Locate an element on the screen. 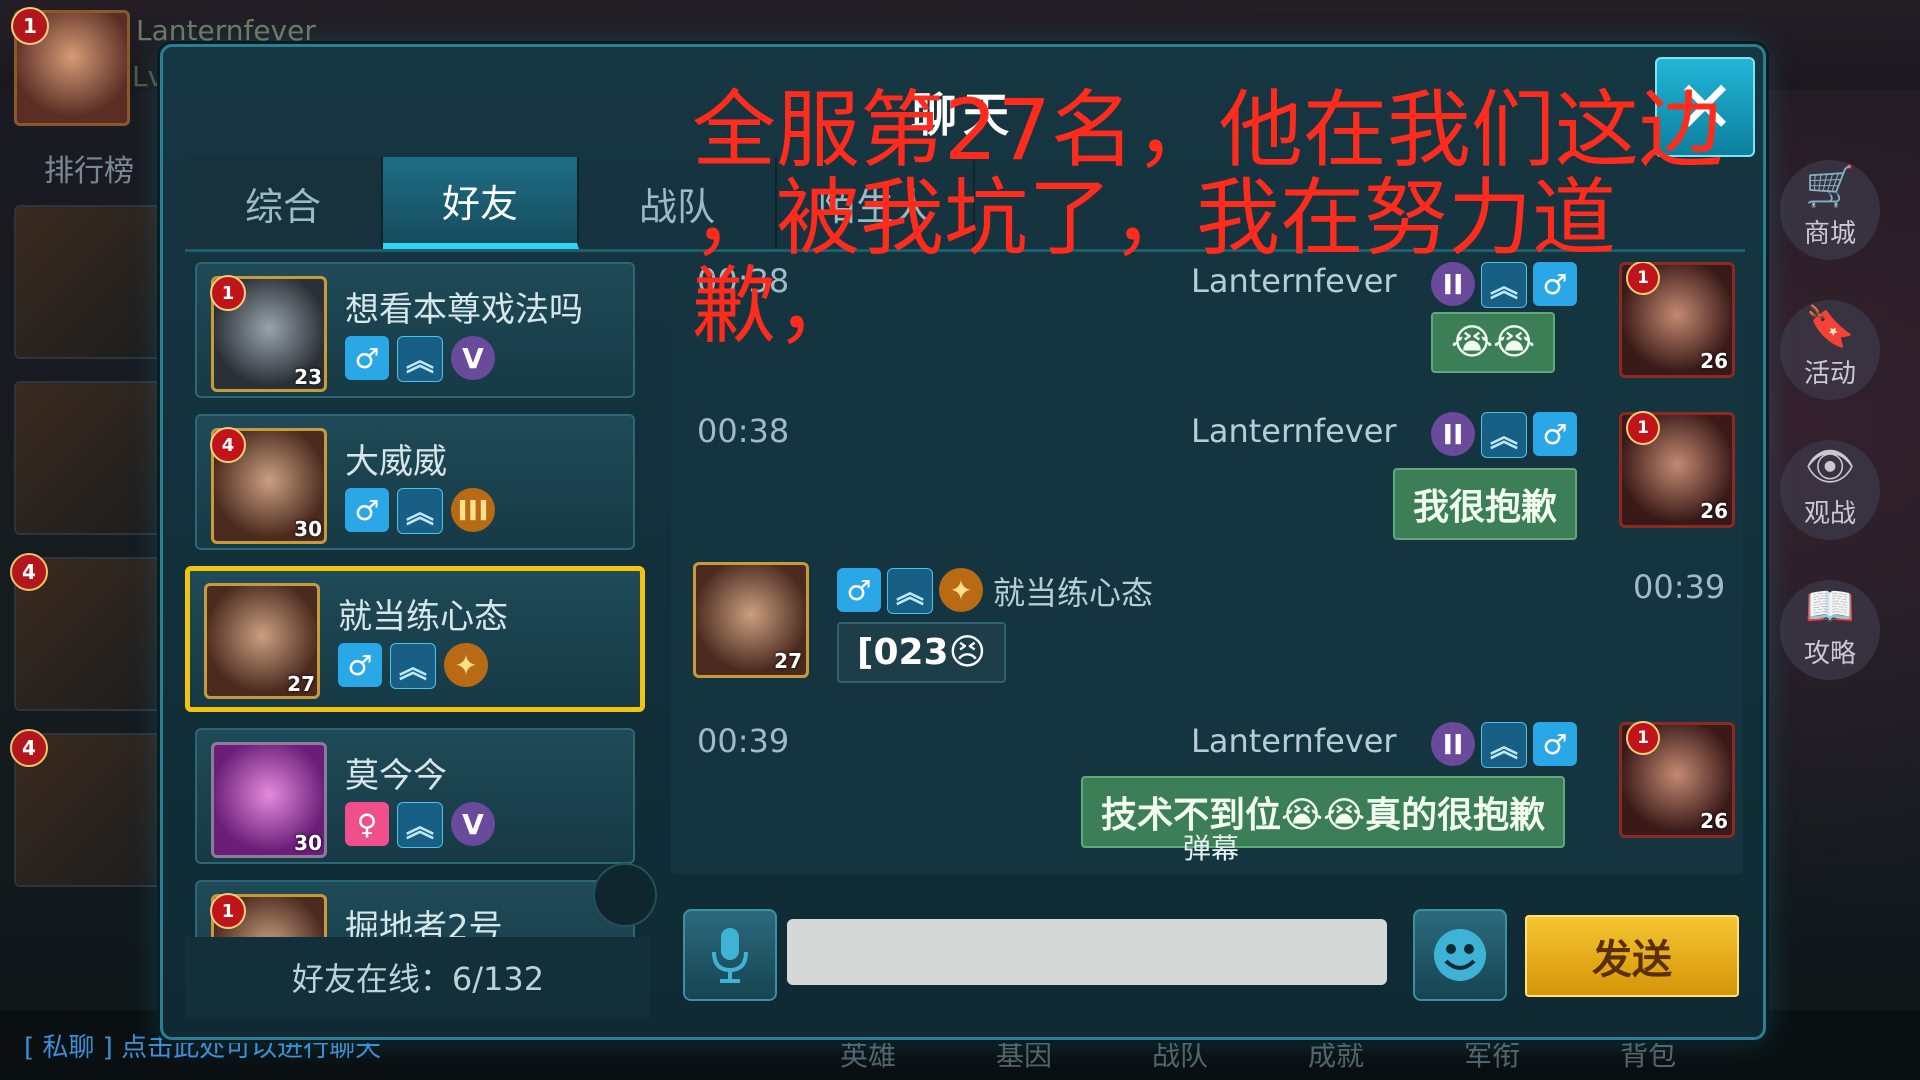  friend-name: 就当练心态 is located at coordinates (423, 617).